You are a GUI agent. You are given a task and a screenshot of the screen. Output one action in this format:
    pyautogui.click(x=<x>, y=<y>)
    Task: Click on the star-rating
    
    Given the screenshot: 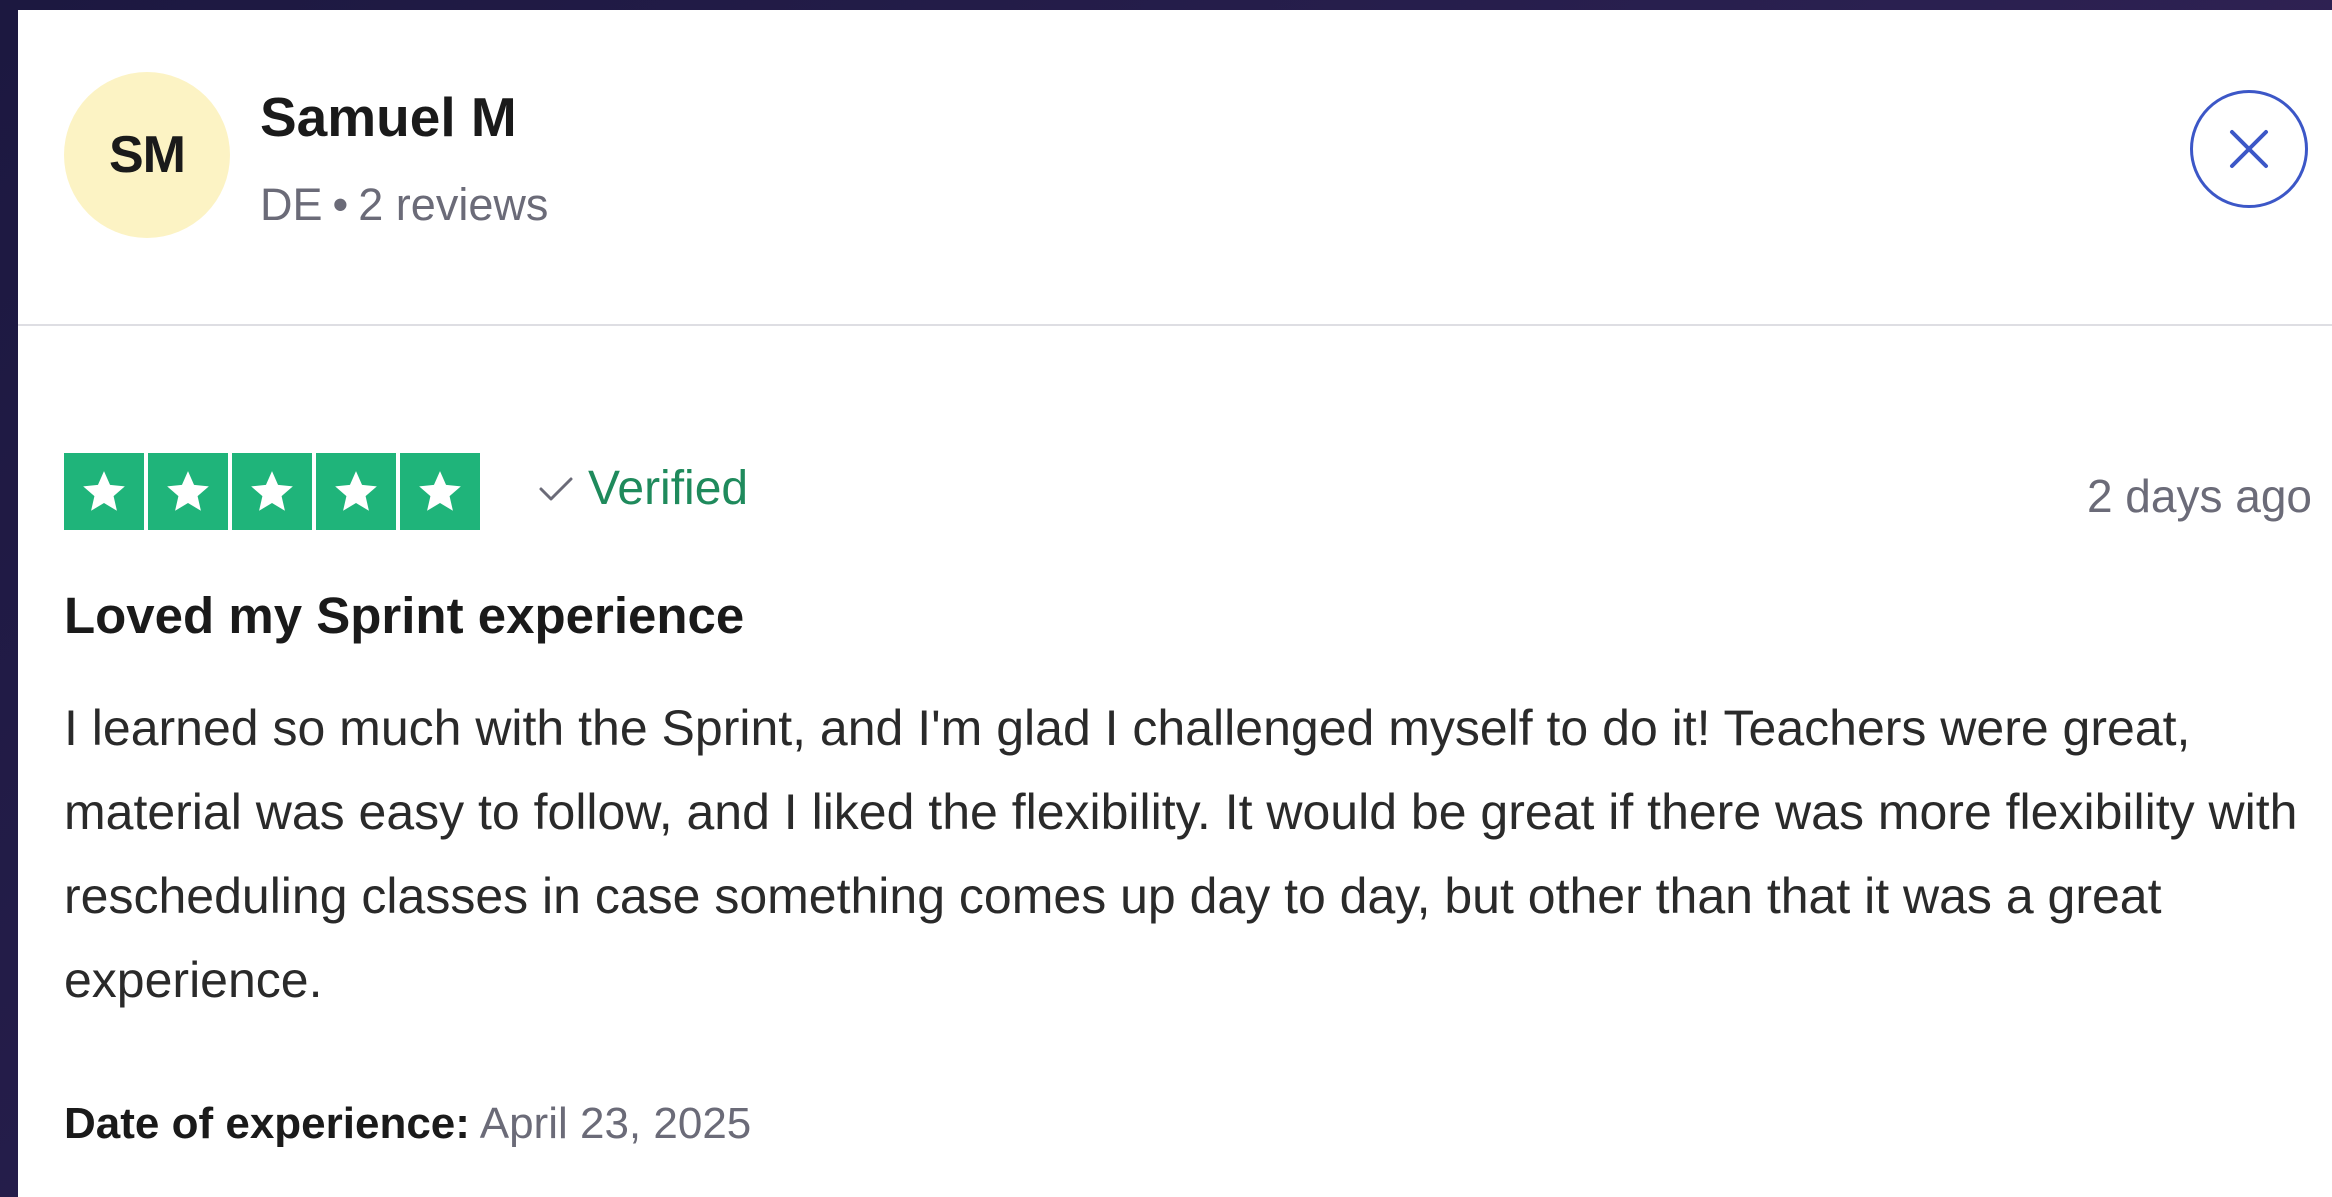 What is the action you would take?
    pyautogui.click(x=272, y=491)
    